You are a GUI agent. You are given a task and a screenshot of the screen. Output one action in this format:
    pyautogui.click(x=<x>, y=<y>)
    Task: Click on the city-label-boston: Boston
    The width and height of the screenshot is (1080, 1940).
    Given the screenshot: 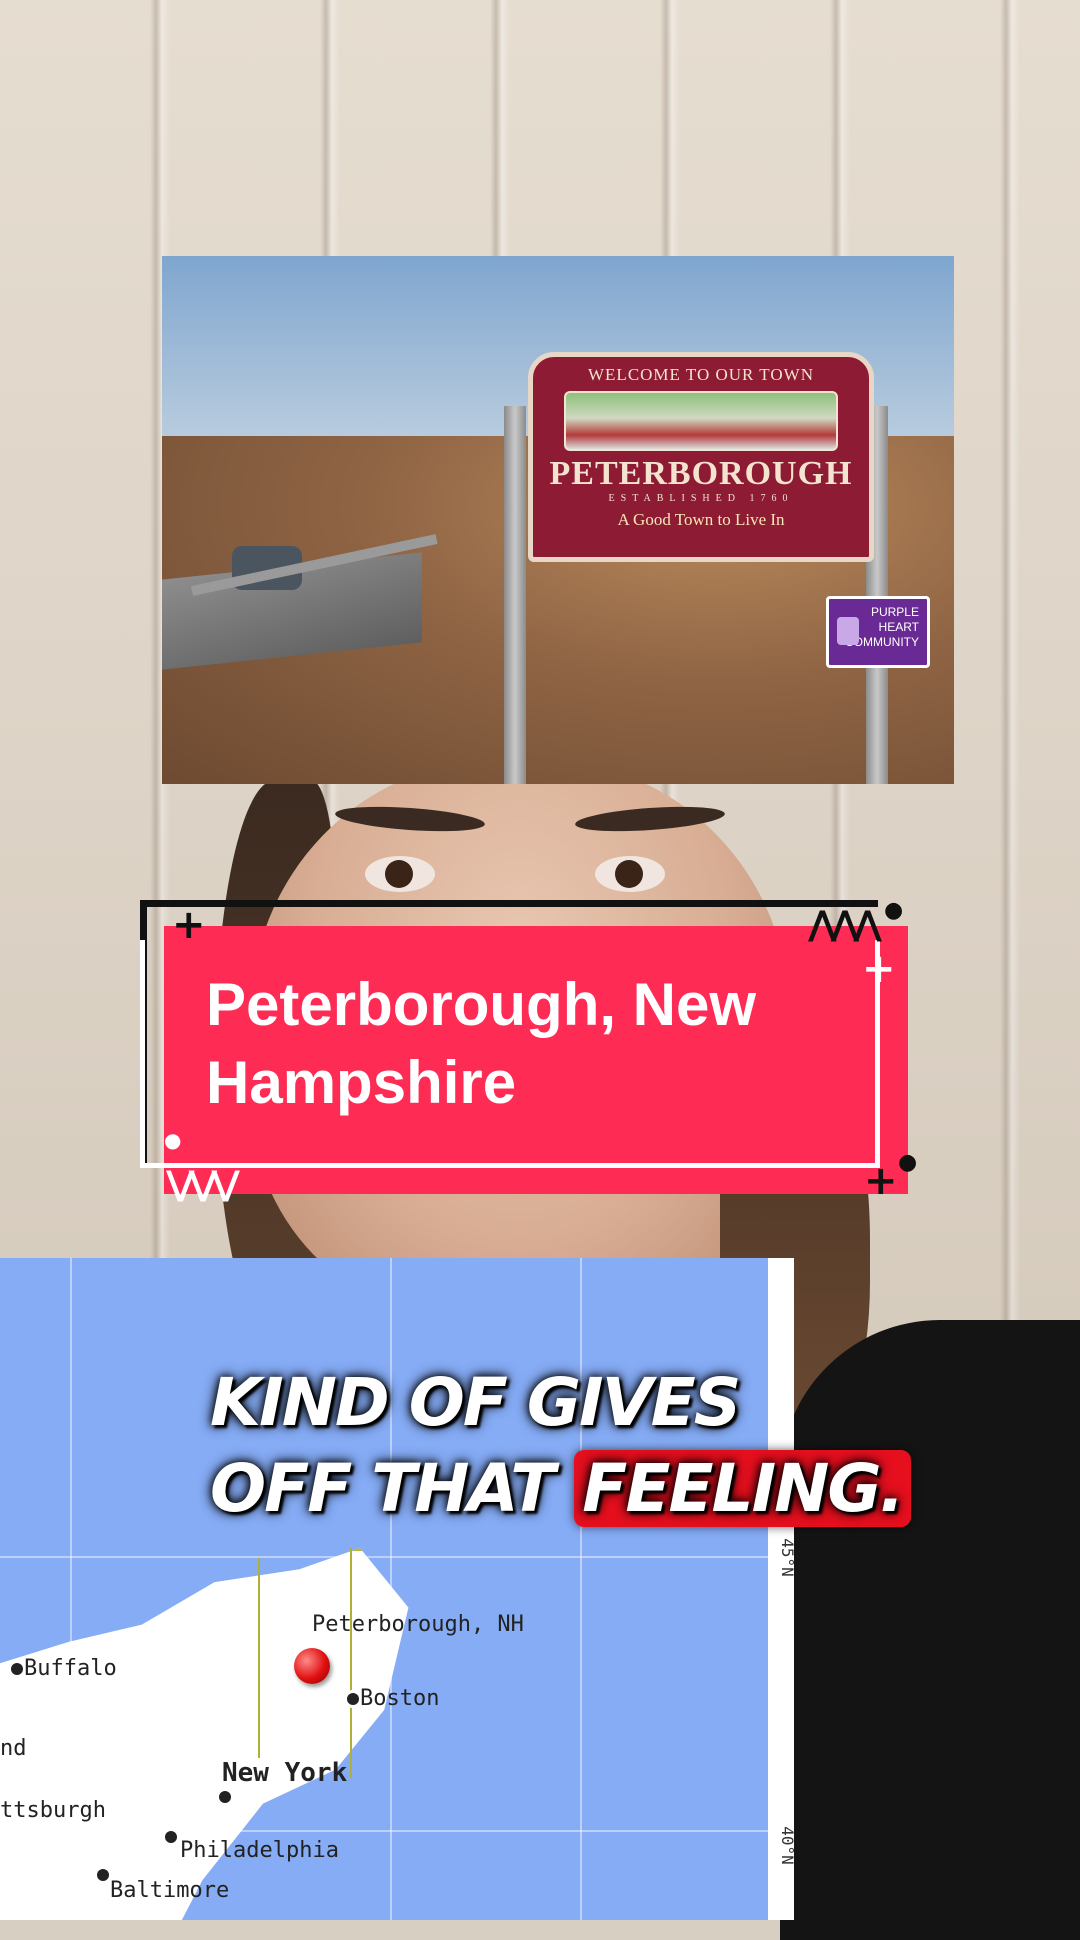 What is the action you would take?
    pyautogui.click(x=400, y=1698)
    